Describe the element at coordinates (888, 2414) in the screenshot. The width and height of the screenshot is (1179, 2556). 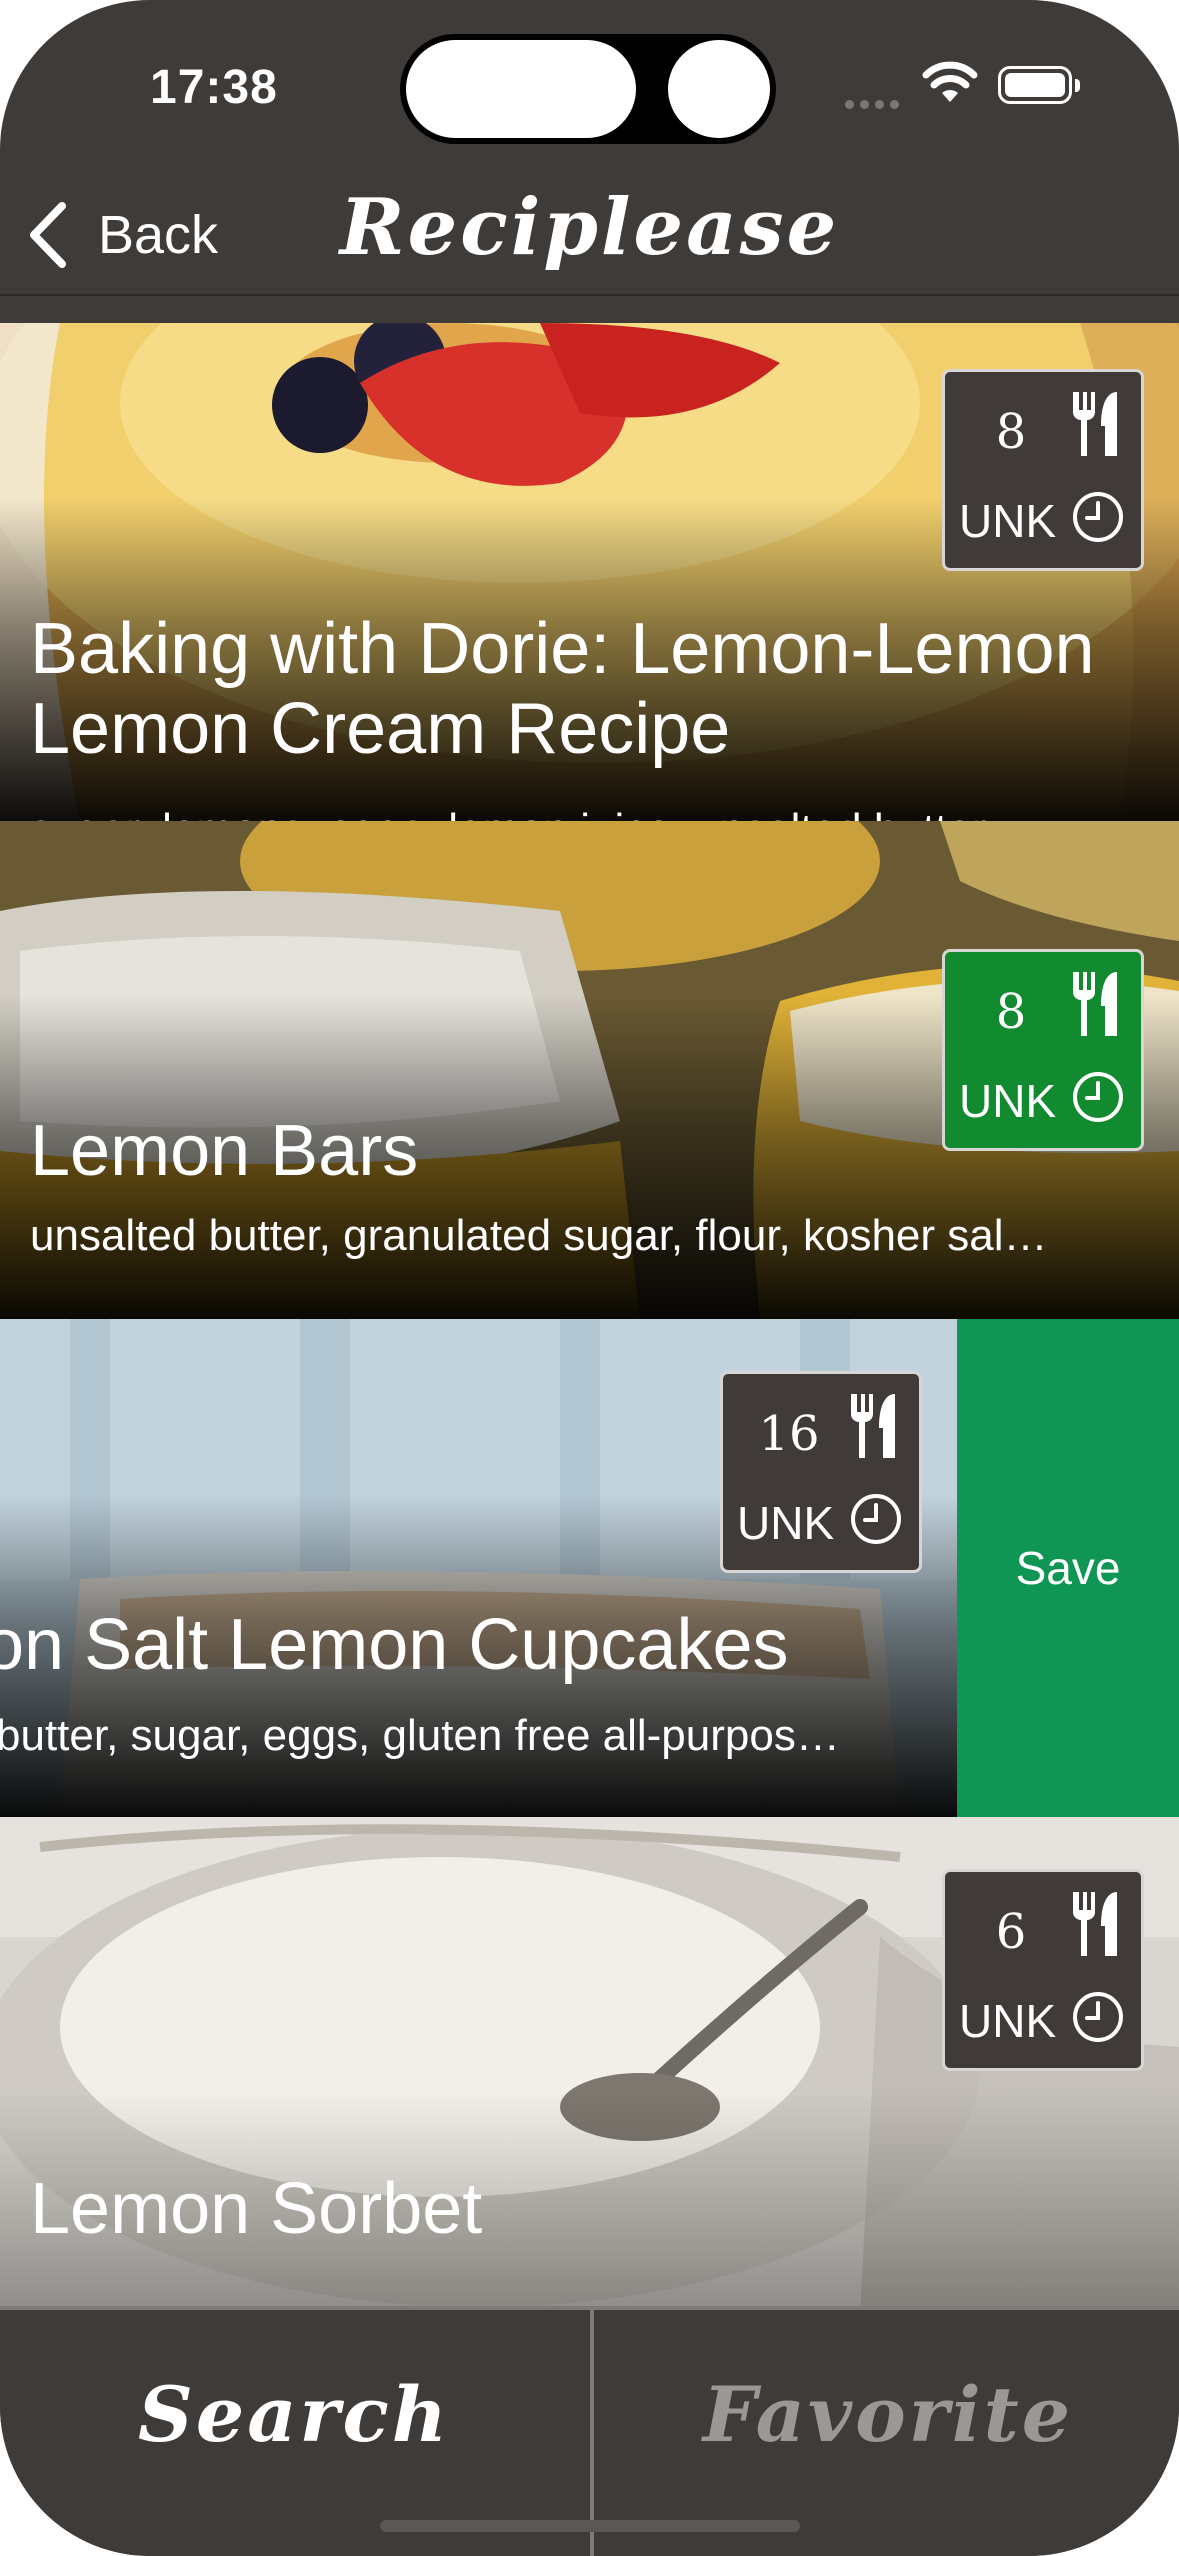
I see `tab-favorite-label: Favorite` at that location.